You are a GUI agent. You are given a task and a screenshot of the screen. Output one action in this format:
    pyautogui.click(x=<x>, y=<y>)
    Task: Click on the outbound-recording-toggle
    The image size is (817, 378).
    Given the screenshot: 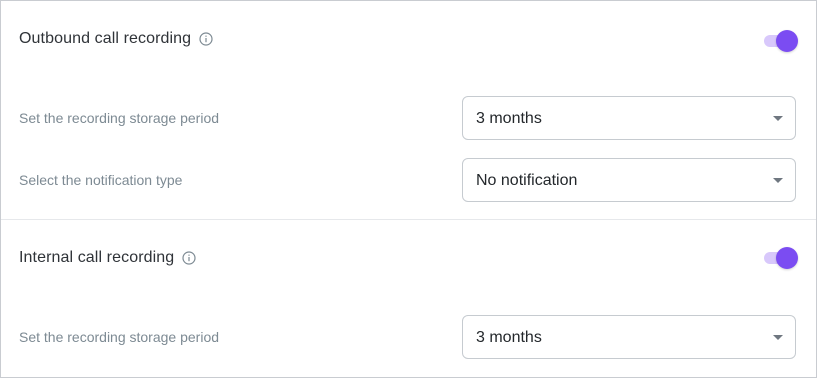 What is the action you would take?
    pyautogui.click(x=780, y=41)
    